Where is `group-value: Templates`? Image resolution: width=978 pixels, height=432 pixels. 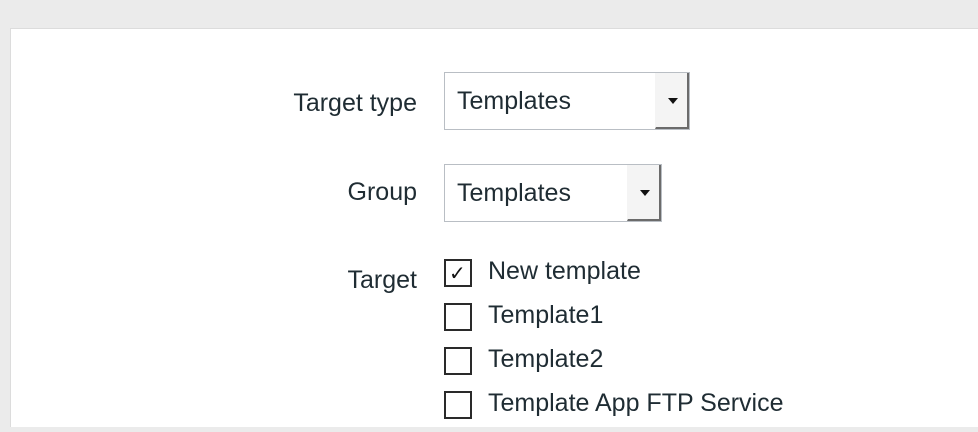
group-value: Templates is located at coordinates (514, 193).